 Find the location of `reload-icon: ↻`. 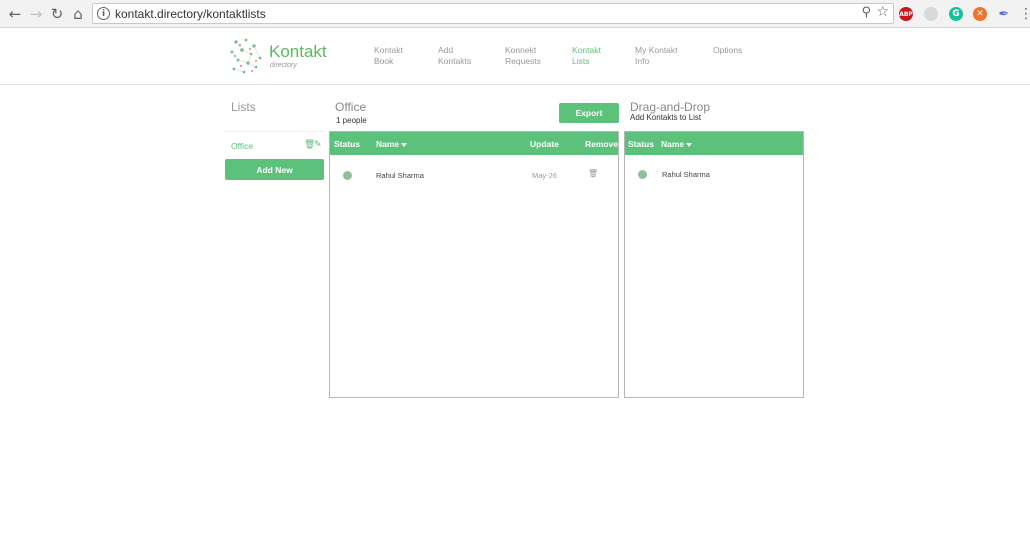

reload-icon: ↻ is located at coordinates (57, 14).